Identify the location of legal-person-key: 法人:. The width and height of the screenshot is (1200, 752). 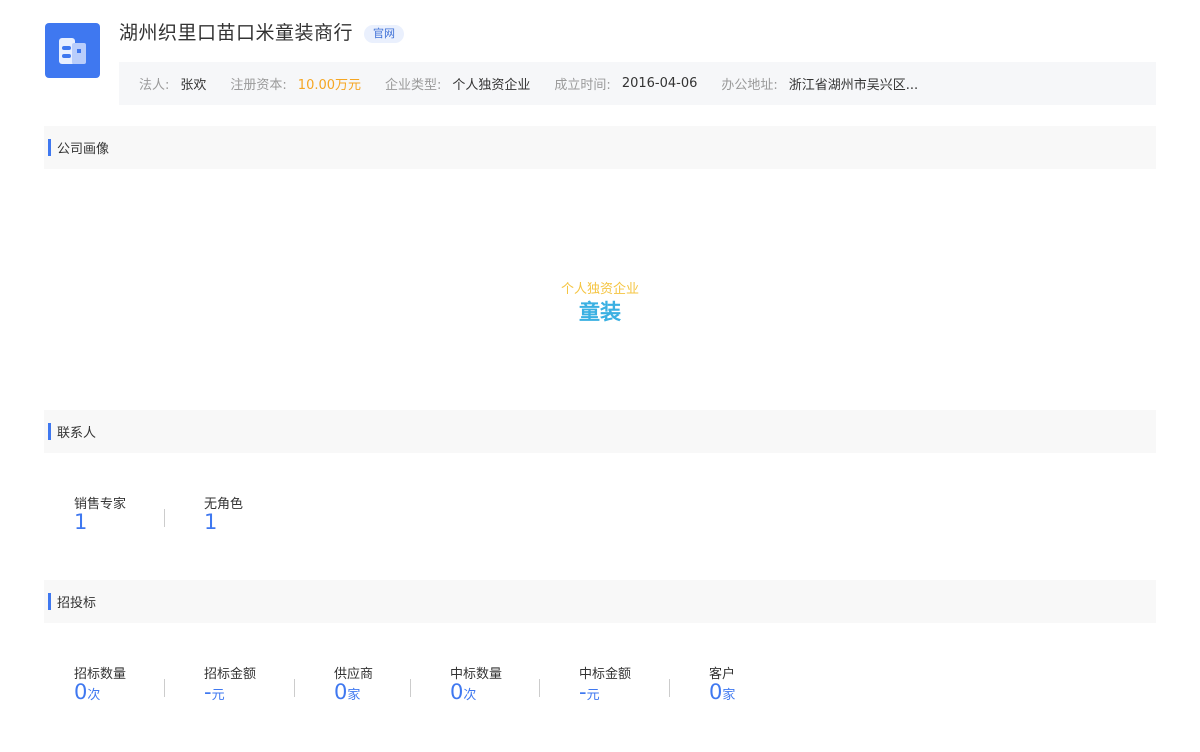
(154, 85).